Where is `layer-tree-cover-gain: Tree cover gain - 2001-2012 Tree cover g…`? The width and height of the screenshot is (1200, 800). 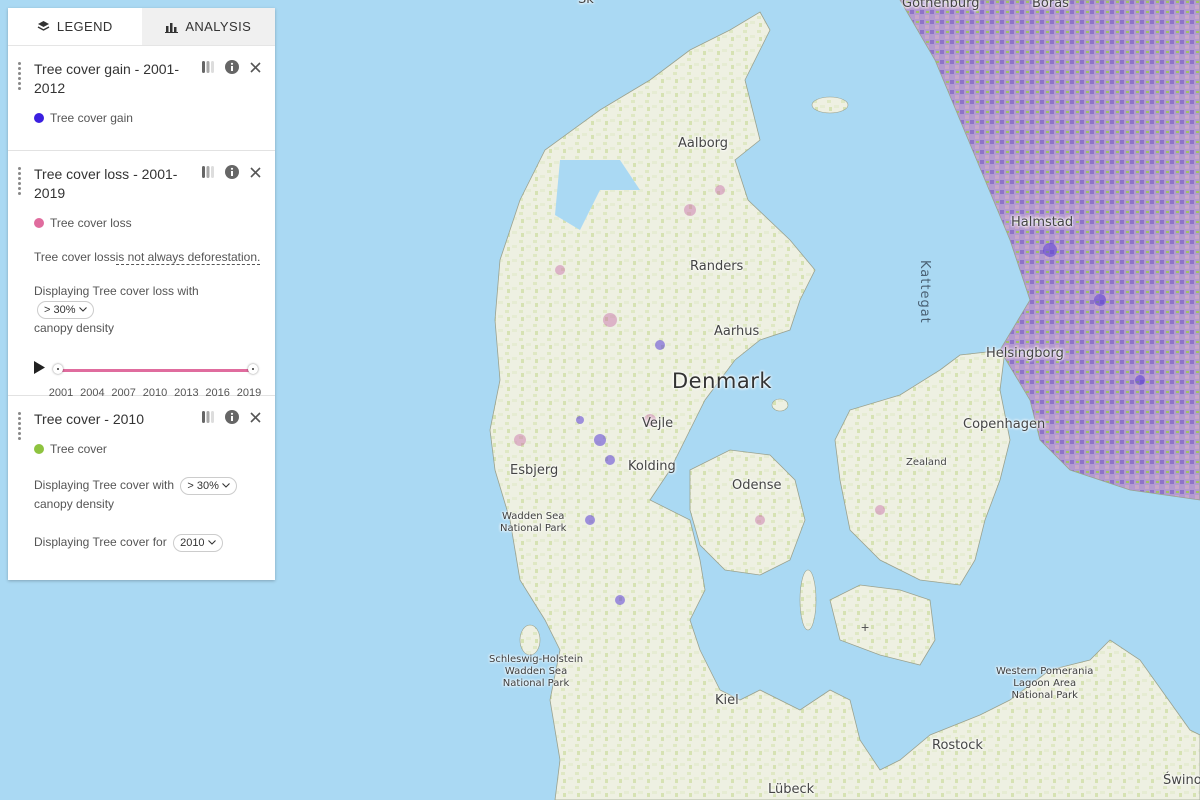
layer-tree-cover-gain: Tree cover gain - 2001-2012 Tree cover g… is located at coordinates (141, 98).